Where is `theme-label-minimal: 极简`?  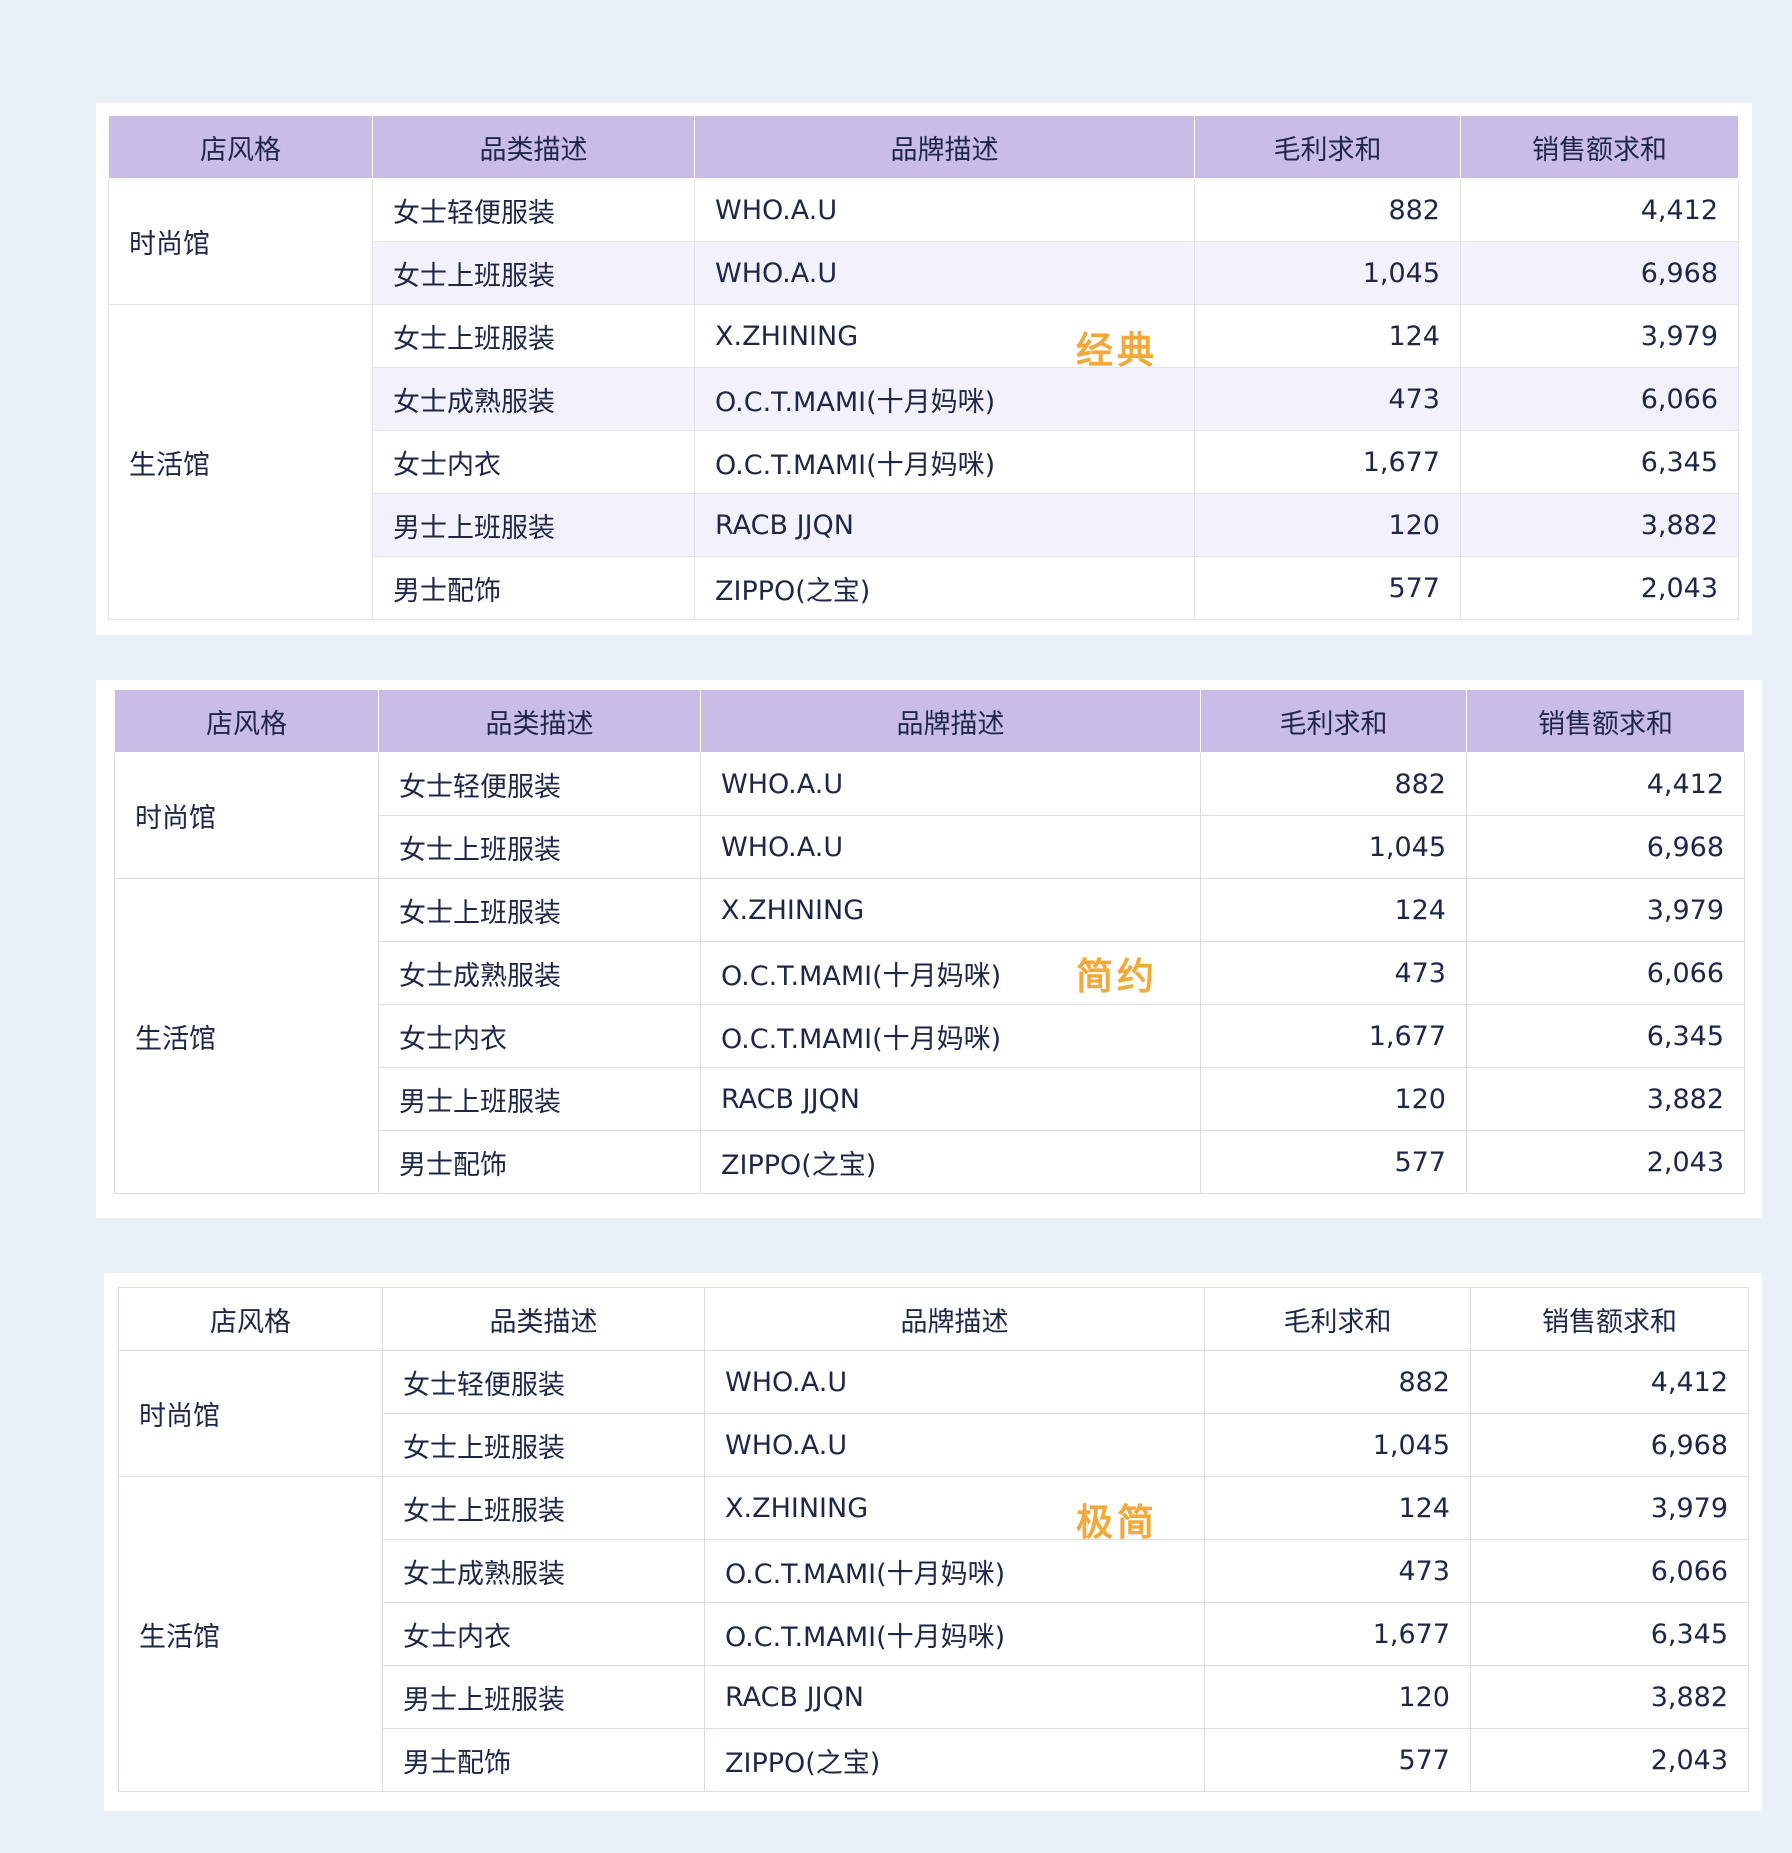 theme-label-minimal: 极简 is located at coordinates (1117, 1522).